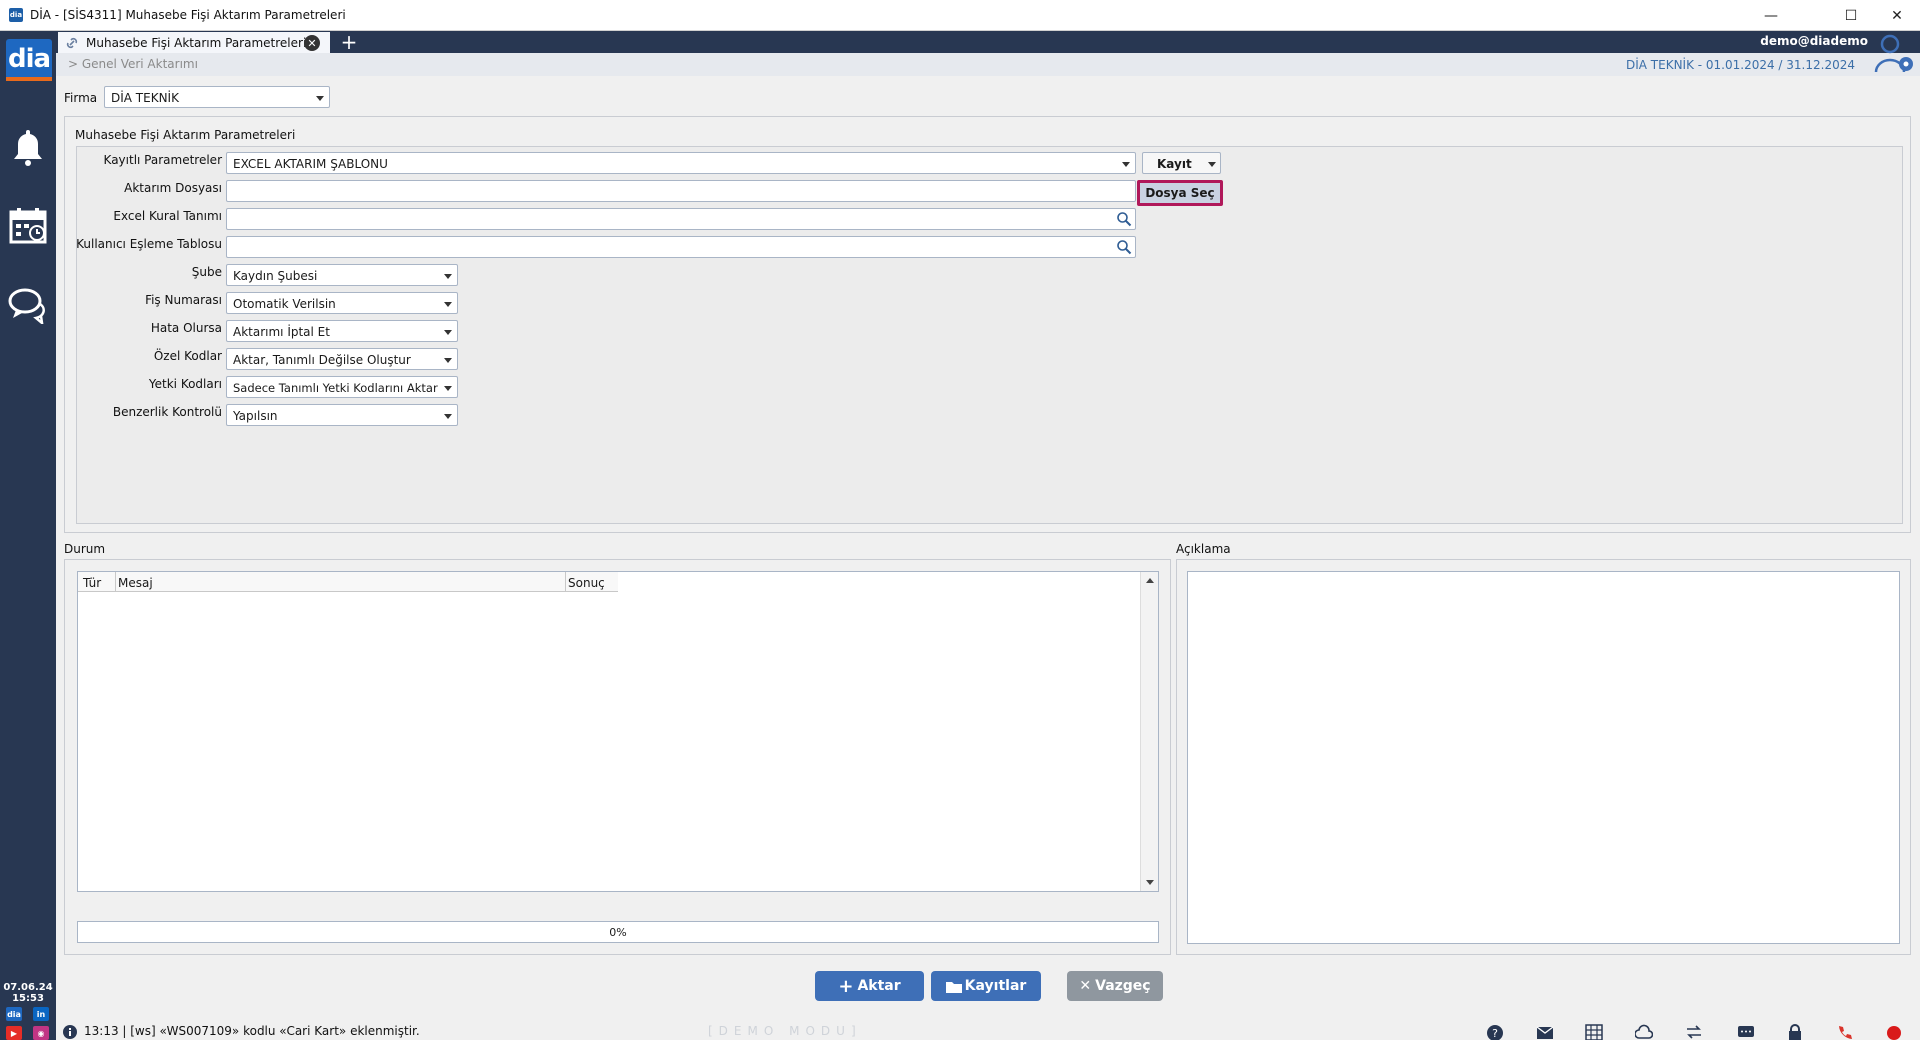  What do you see at coordinates (1180, 193) in the screenshot?
I see `dosya-sec-button: Dosya Seç` at bounding box center [1180, 193].